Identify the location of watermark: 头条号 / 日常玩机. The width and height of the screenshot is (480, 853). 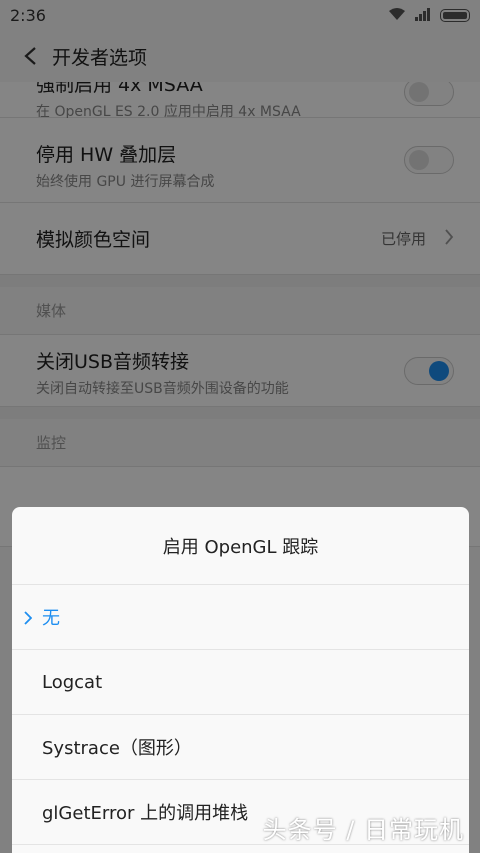
(363, 830).